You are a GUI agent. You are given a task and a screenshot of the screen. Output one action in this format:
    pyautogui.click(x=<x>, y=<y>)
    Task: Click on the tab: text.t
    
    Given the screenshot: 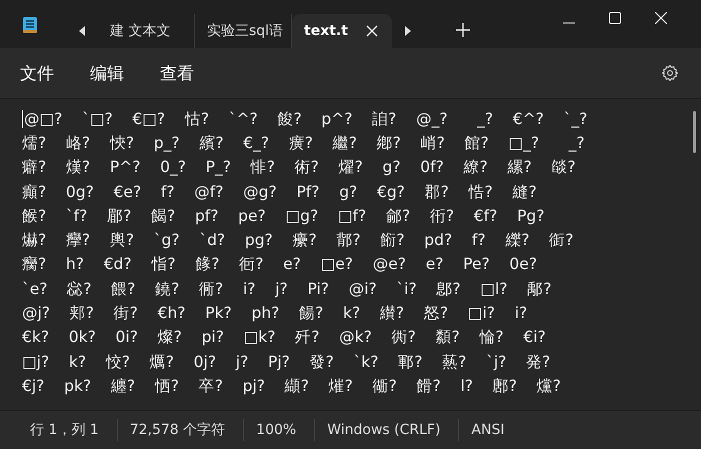 What is the action you would take?
    pyautogui.click(x=342, y=31)
    